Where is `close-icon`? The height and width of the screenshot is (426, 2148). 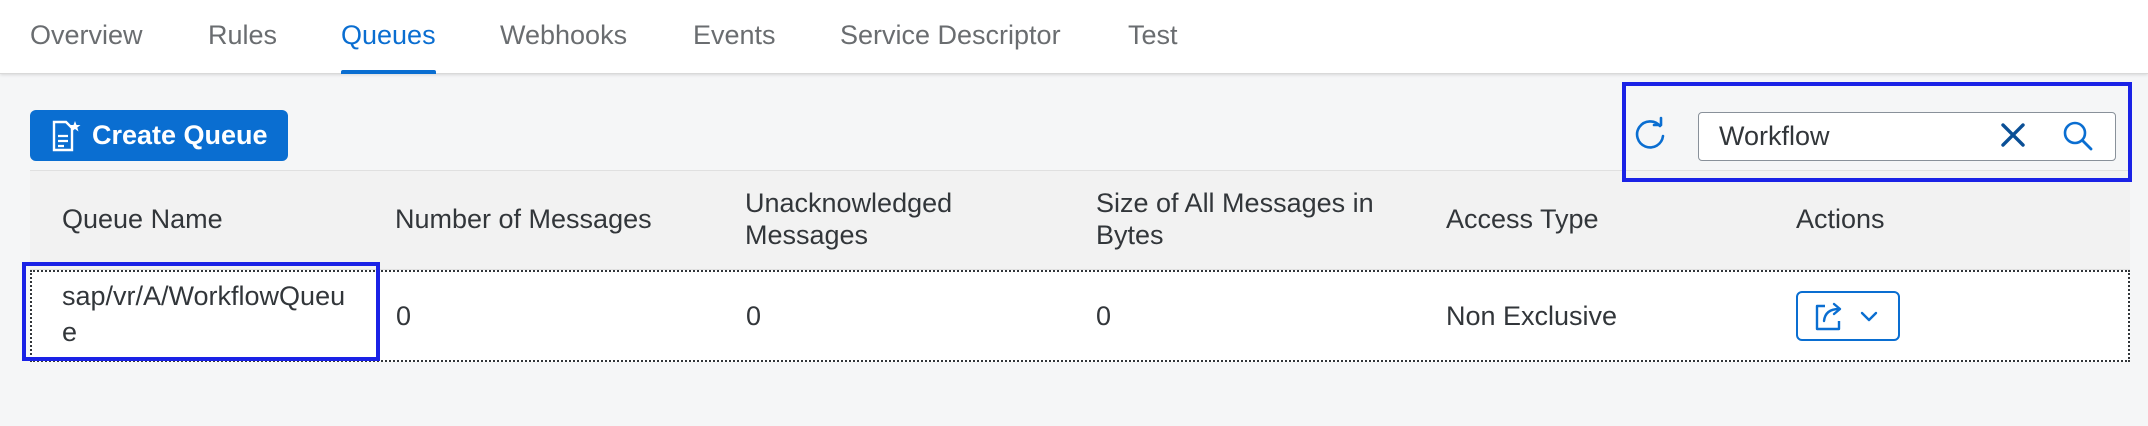 close-icon is located at coordinates (2013, 137).